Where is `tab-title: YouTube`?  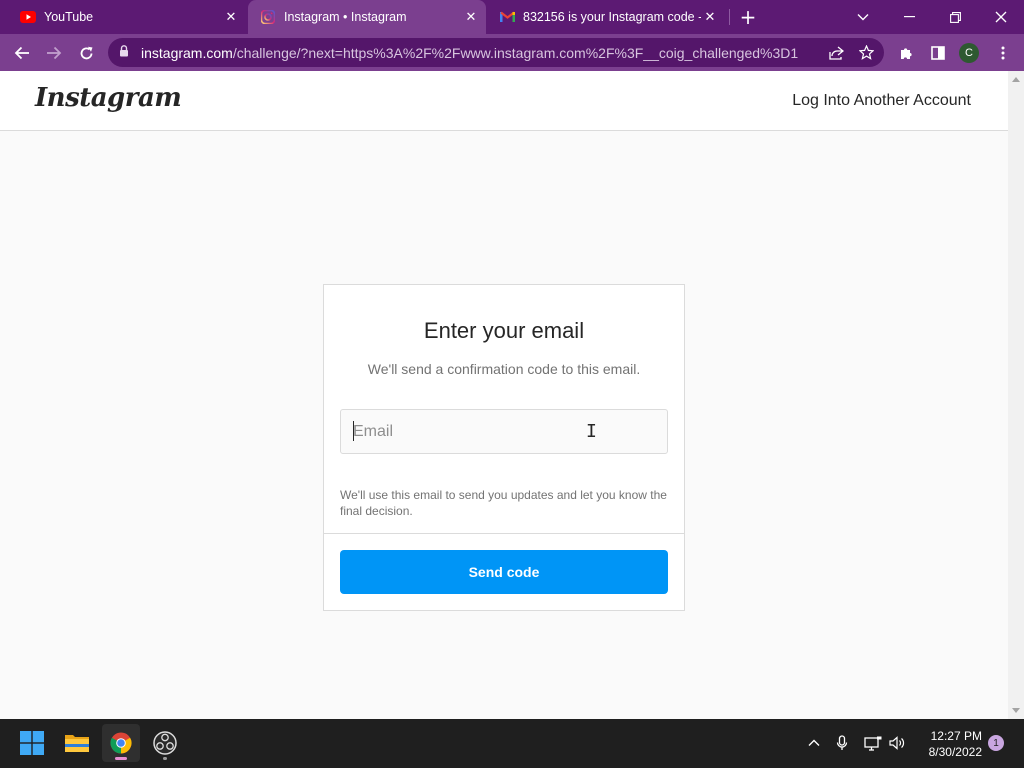
tab-title: YouTube is located at coordinates (69, 17).